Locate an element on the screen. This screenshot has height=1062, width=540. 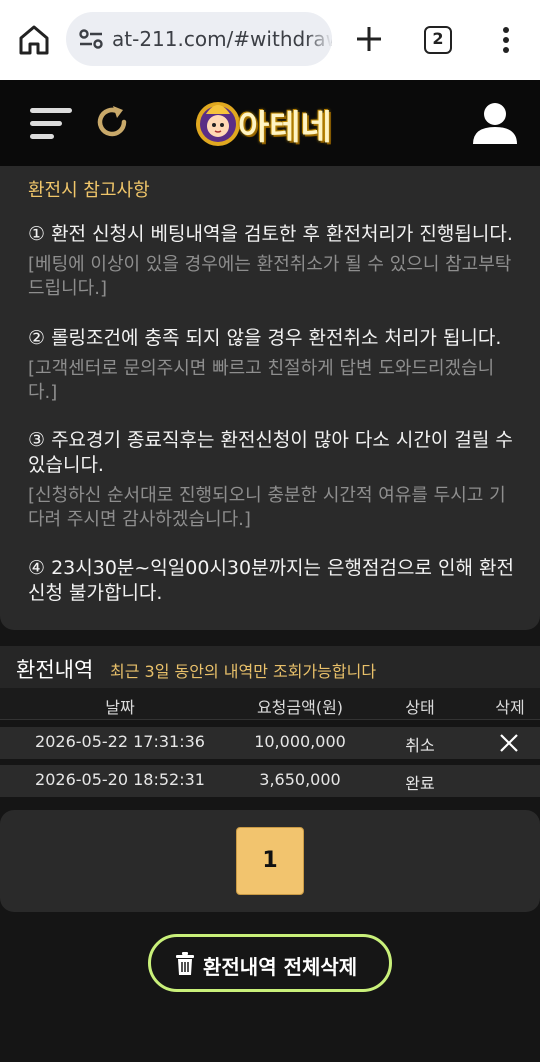
table-header: 날짜 요청금액(원) 상태 삭제 is located at coordinates (270, 704).